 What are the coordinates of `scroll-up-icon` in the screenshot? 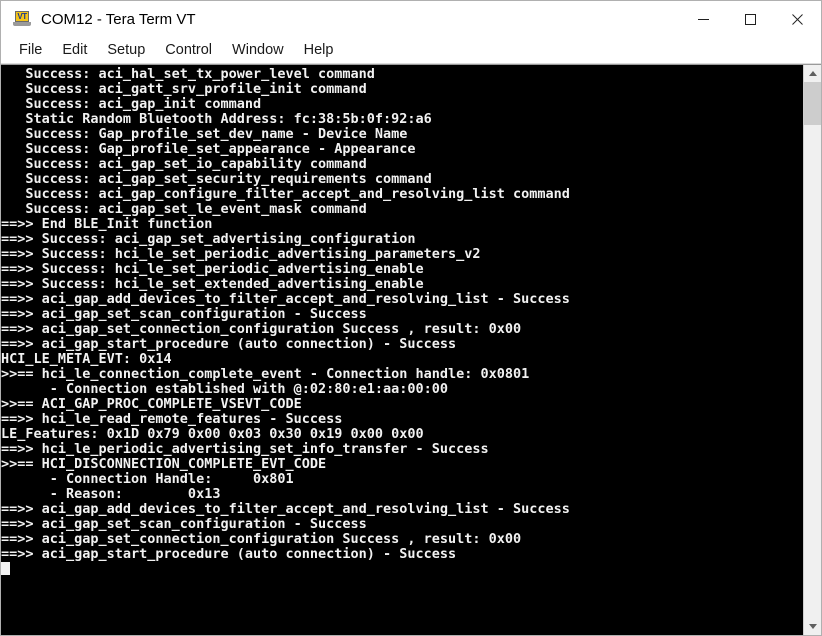 It's located at (812, 73).